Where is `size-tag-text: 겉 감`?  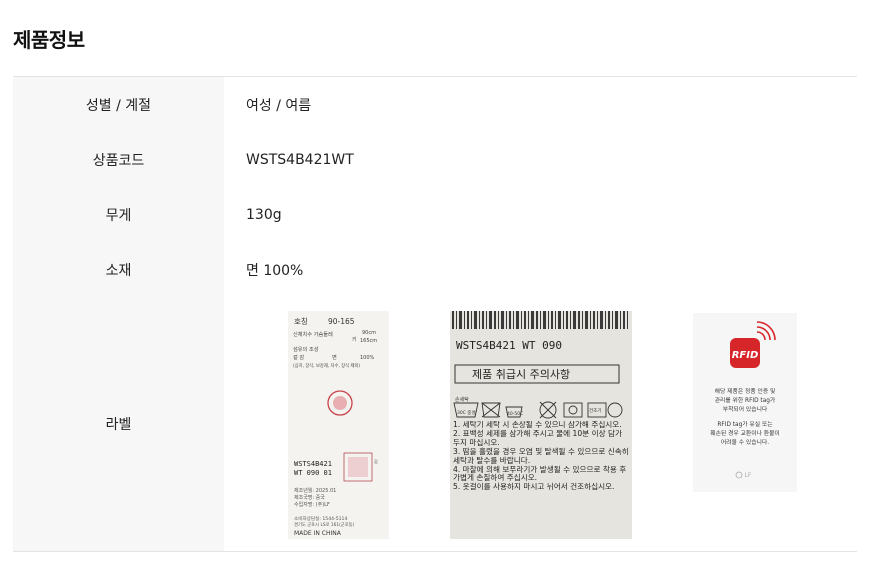 size-tag-text: 겉 감 is located at coordinates (298, 357).